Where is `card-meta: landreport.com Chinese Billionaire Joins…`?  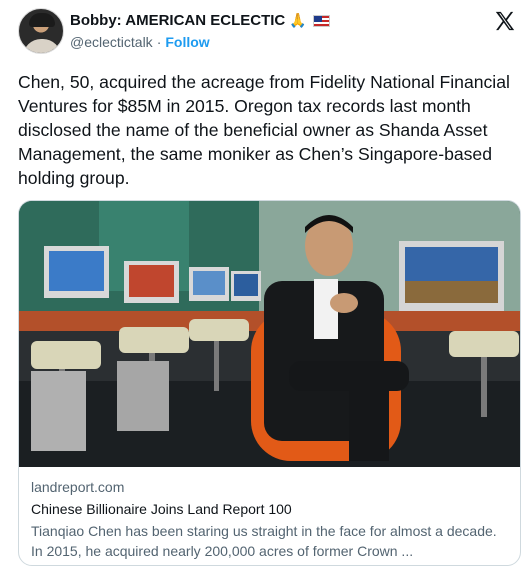
card-meta: landreport.com Chinese Billionaire Joins… is located at coordinates (271, 520).